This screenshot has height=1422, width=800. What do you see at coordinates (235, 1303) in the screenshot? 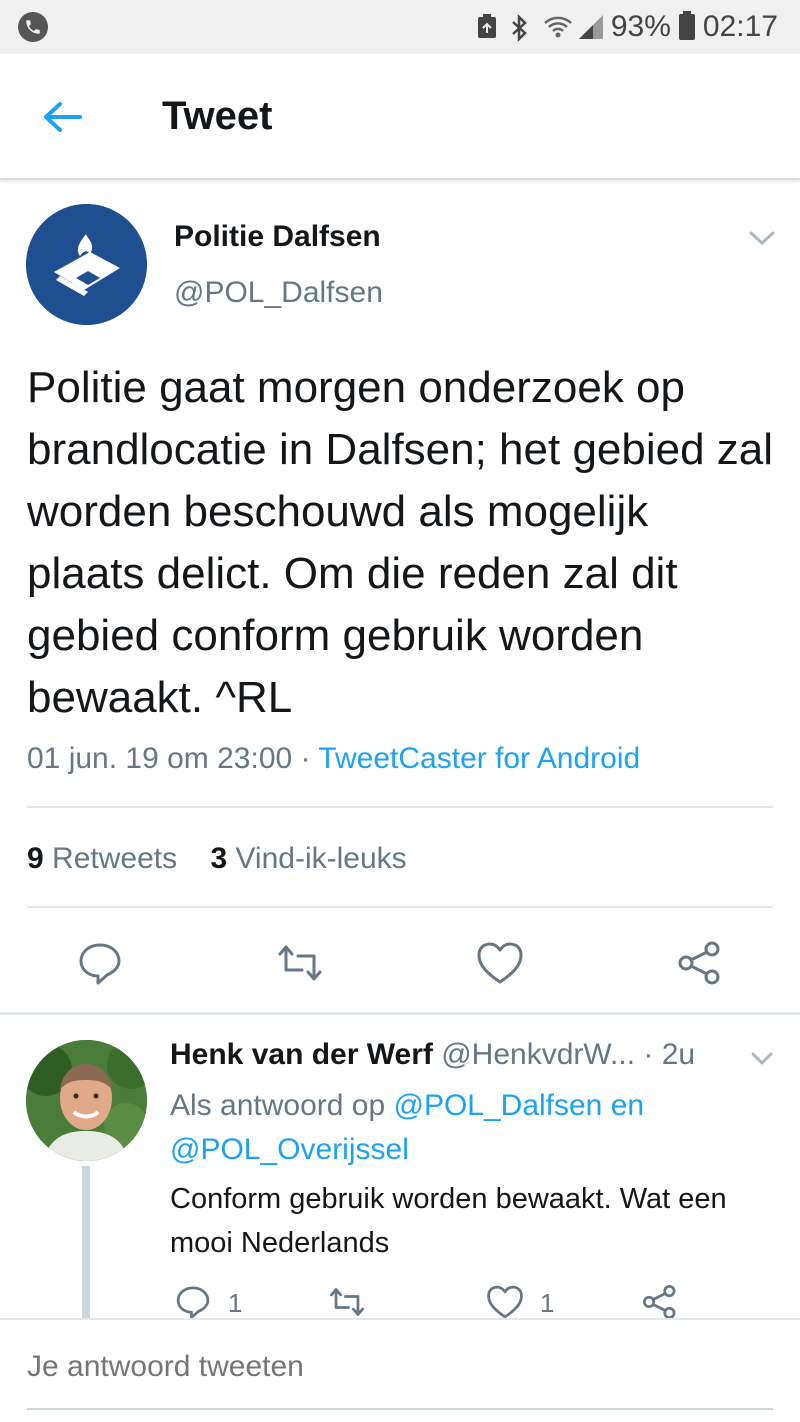
I see `reply-count: 1` at bounding box center [235, 1303].